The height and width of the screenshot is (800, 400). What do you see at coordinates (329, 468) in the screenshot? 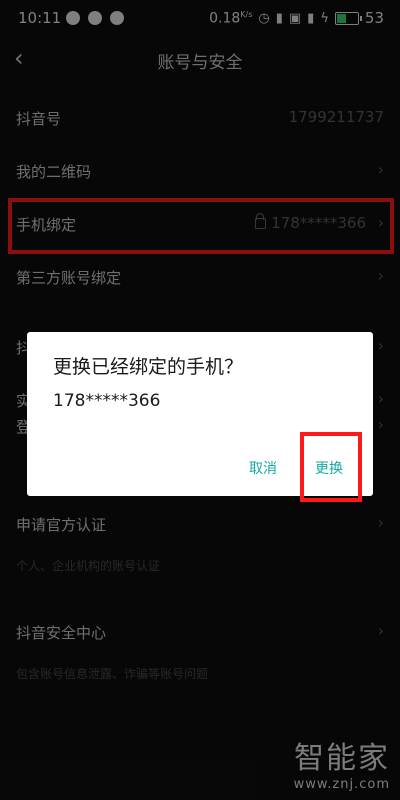
I see `change-button: 更换` at bounding box center [329, 468].